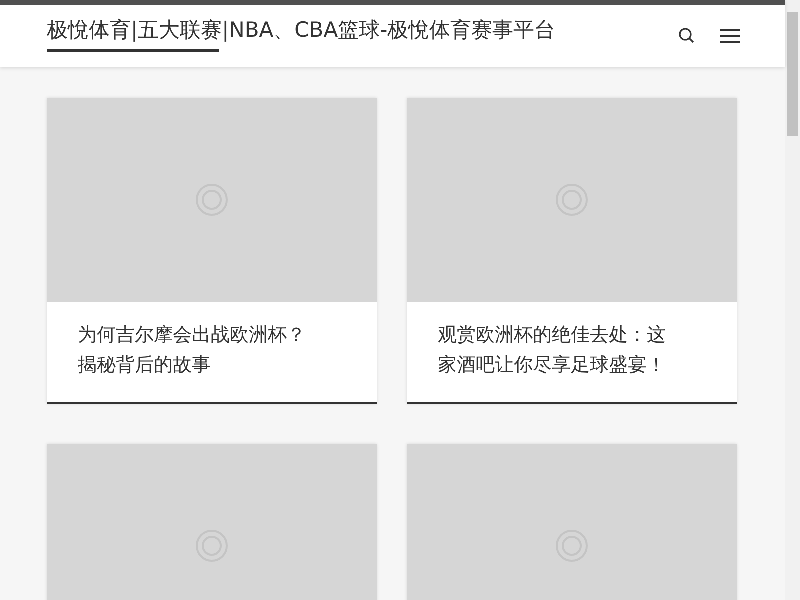 Image resolution: width=800 pixels, height=600 pixels. Describe the element at coordinates (731, 36) in the screenshot. I see `menu-icon` at that location.